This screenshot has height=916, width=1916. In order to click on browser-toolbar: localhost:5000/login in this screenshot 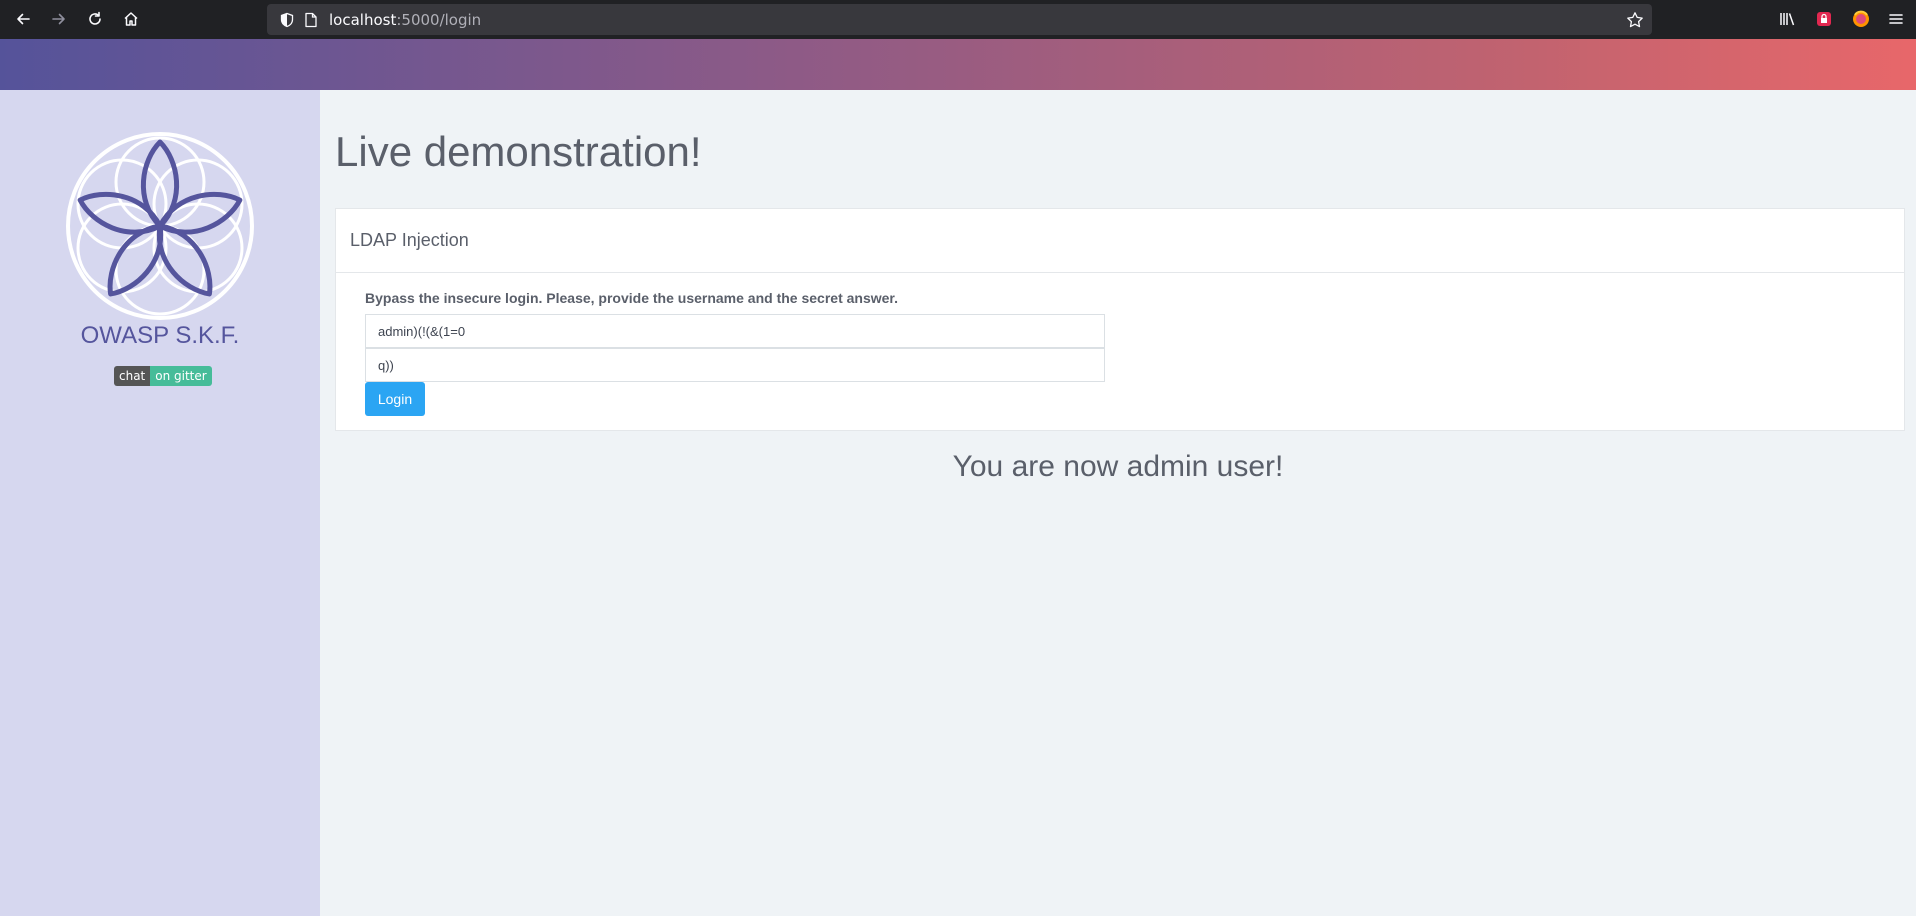, I will do `click(958, 19)`.